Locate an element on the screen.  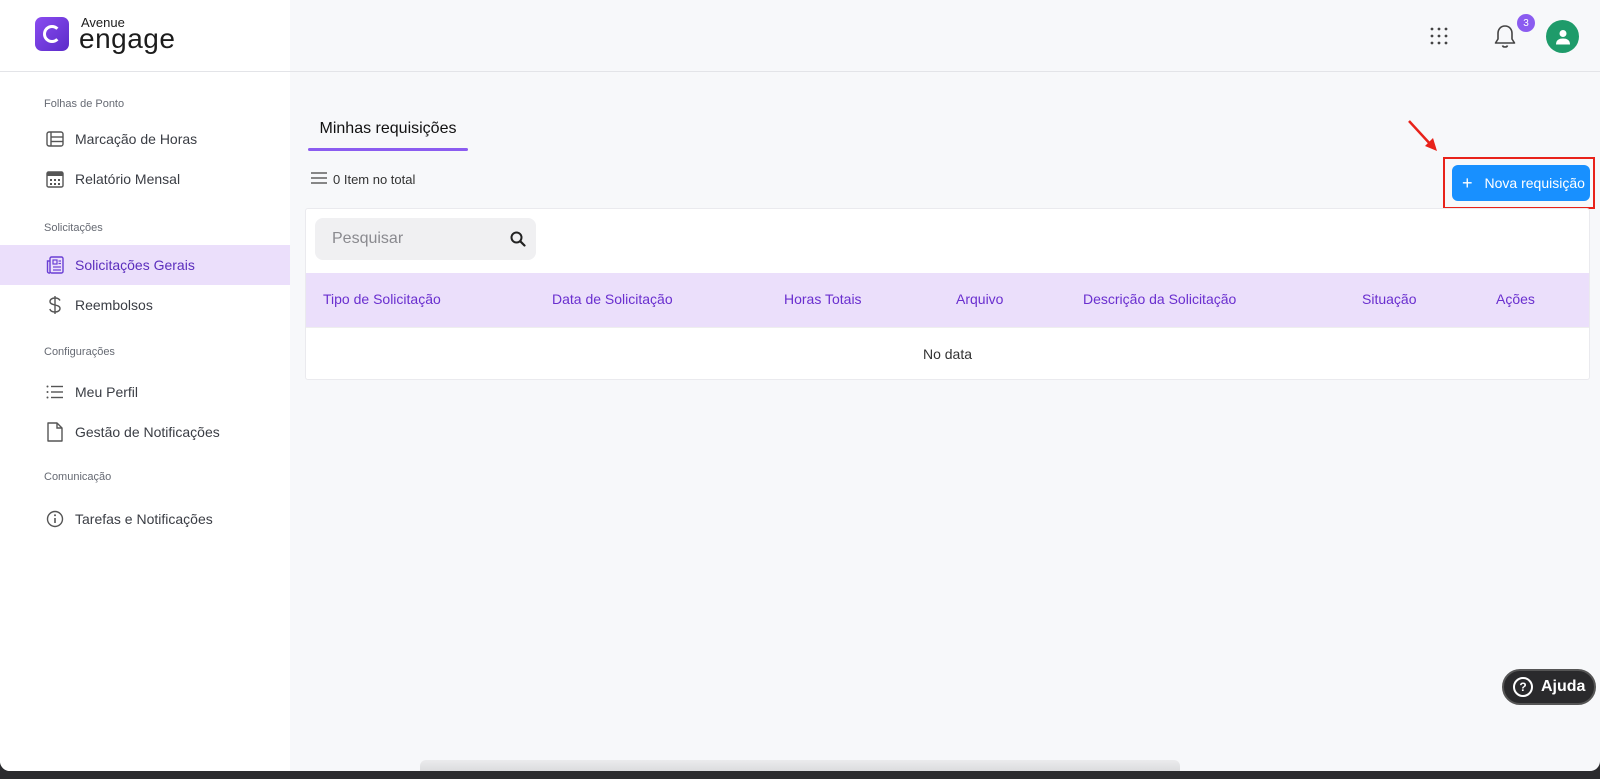
column-header-descricao: Descrição da Solicitação is located at coordinates (1159, 299).